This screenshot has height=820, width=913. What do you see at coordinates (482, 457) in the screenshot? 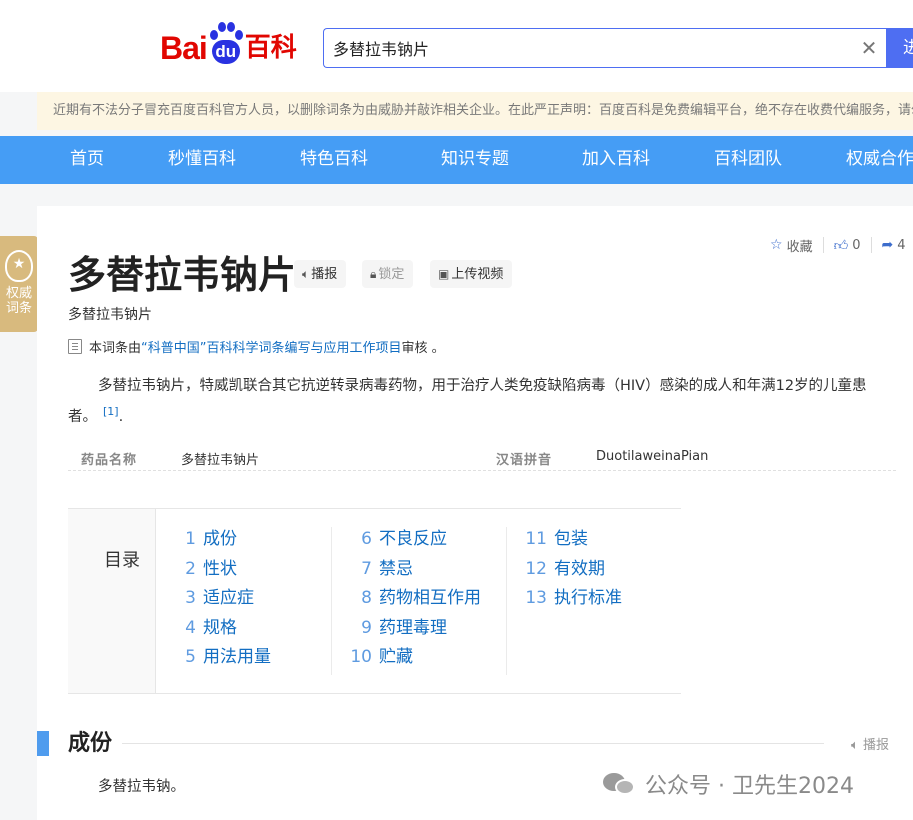
I see `infobox: 药品名称 多替拉韦钠片 汉语拼音 DuotilaweinaPian` at bounding box center [482, 457].